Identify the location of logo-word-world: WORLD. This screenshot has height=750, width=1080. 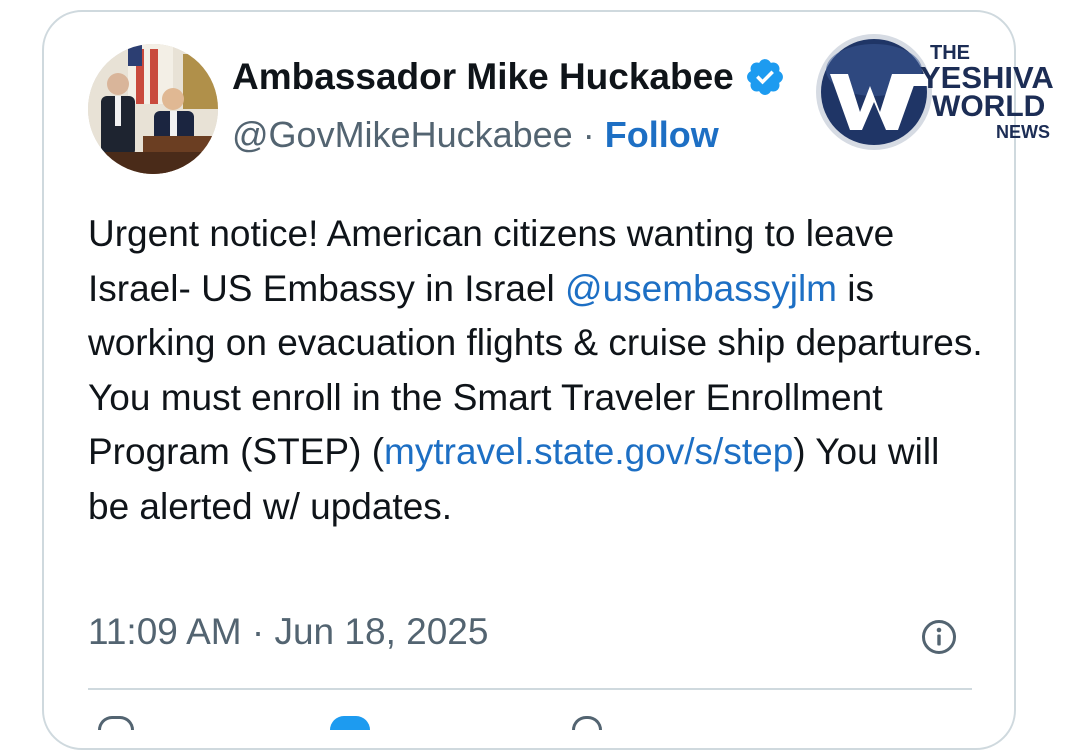
(989, 106).